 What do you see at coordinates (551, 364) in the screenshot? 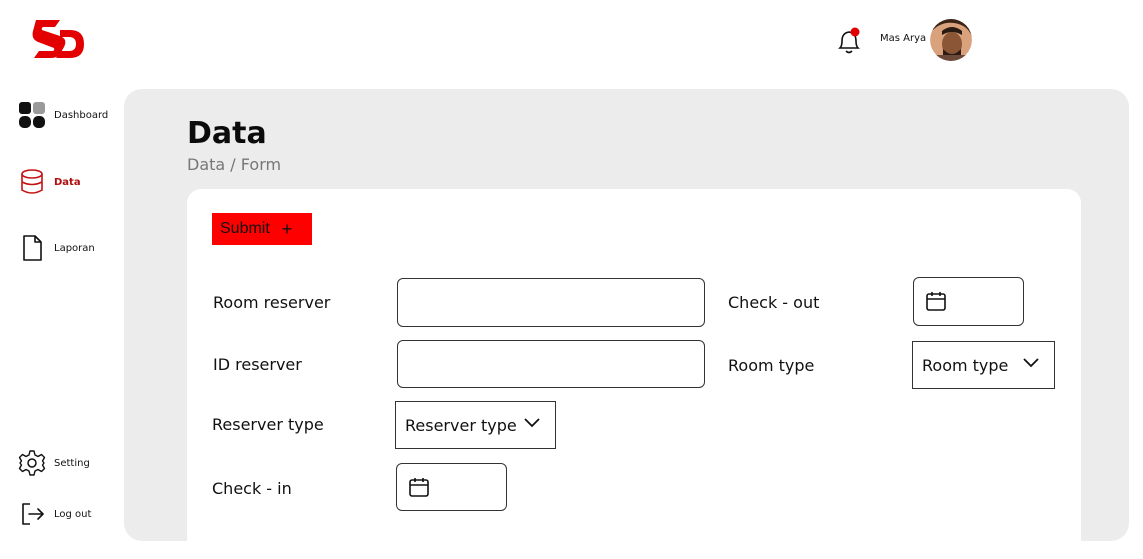
I see `id-reserver-input` at bounding box center [551, 364].